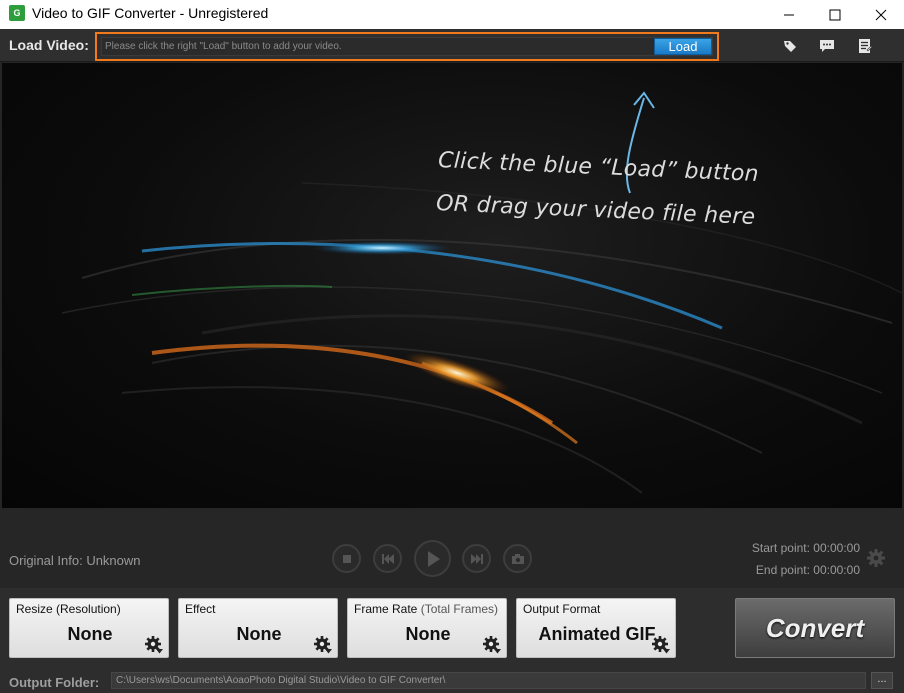  Describe the element at coordinates (876, 558) in the screenshot. I see `trim-settings-gear-icon` at that location.